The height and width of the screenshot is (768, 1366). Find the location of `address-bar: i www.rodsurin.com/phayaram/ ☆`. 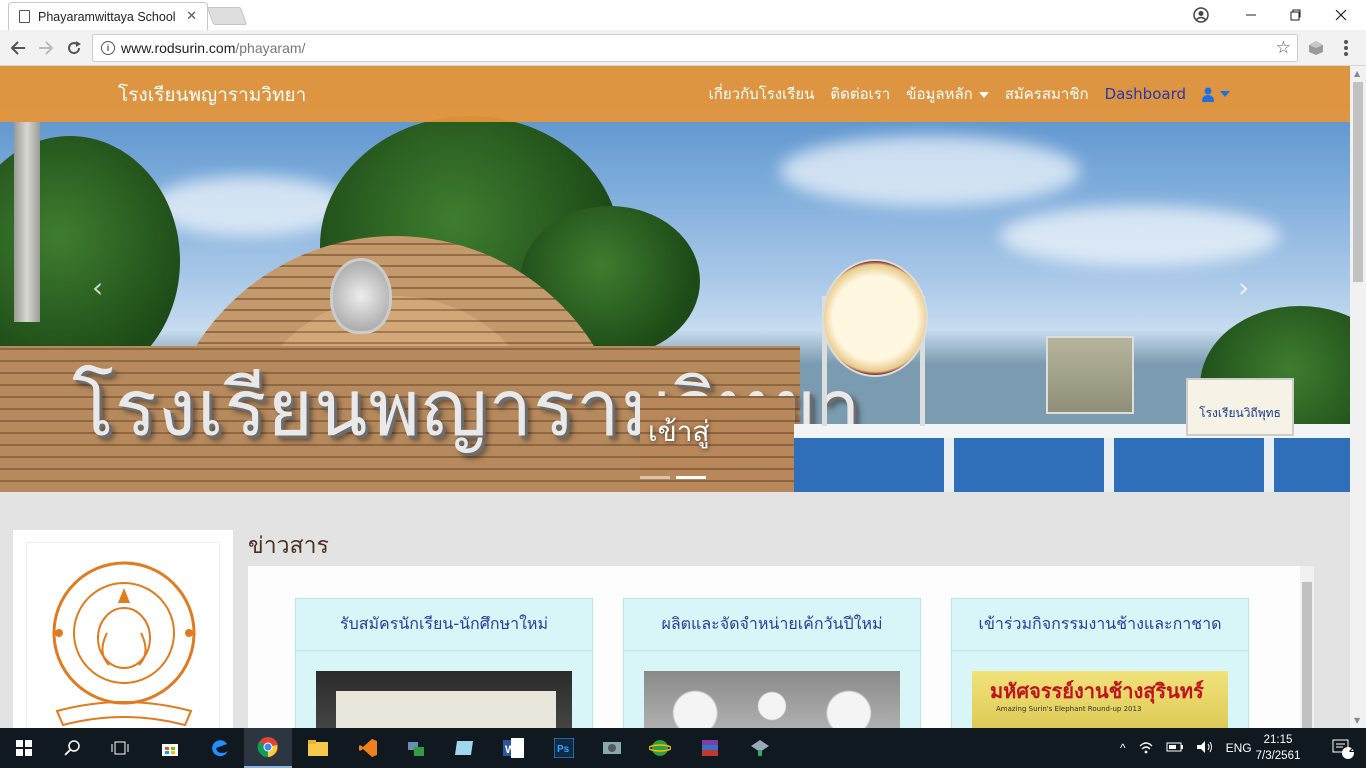

address-bar: i www.rodsurin.com/phayaram/ ☆ is located at coordinates (695, 48).